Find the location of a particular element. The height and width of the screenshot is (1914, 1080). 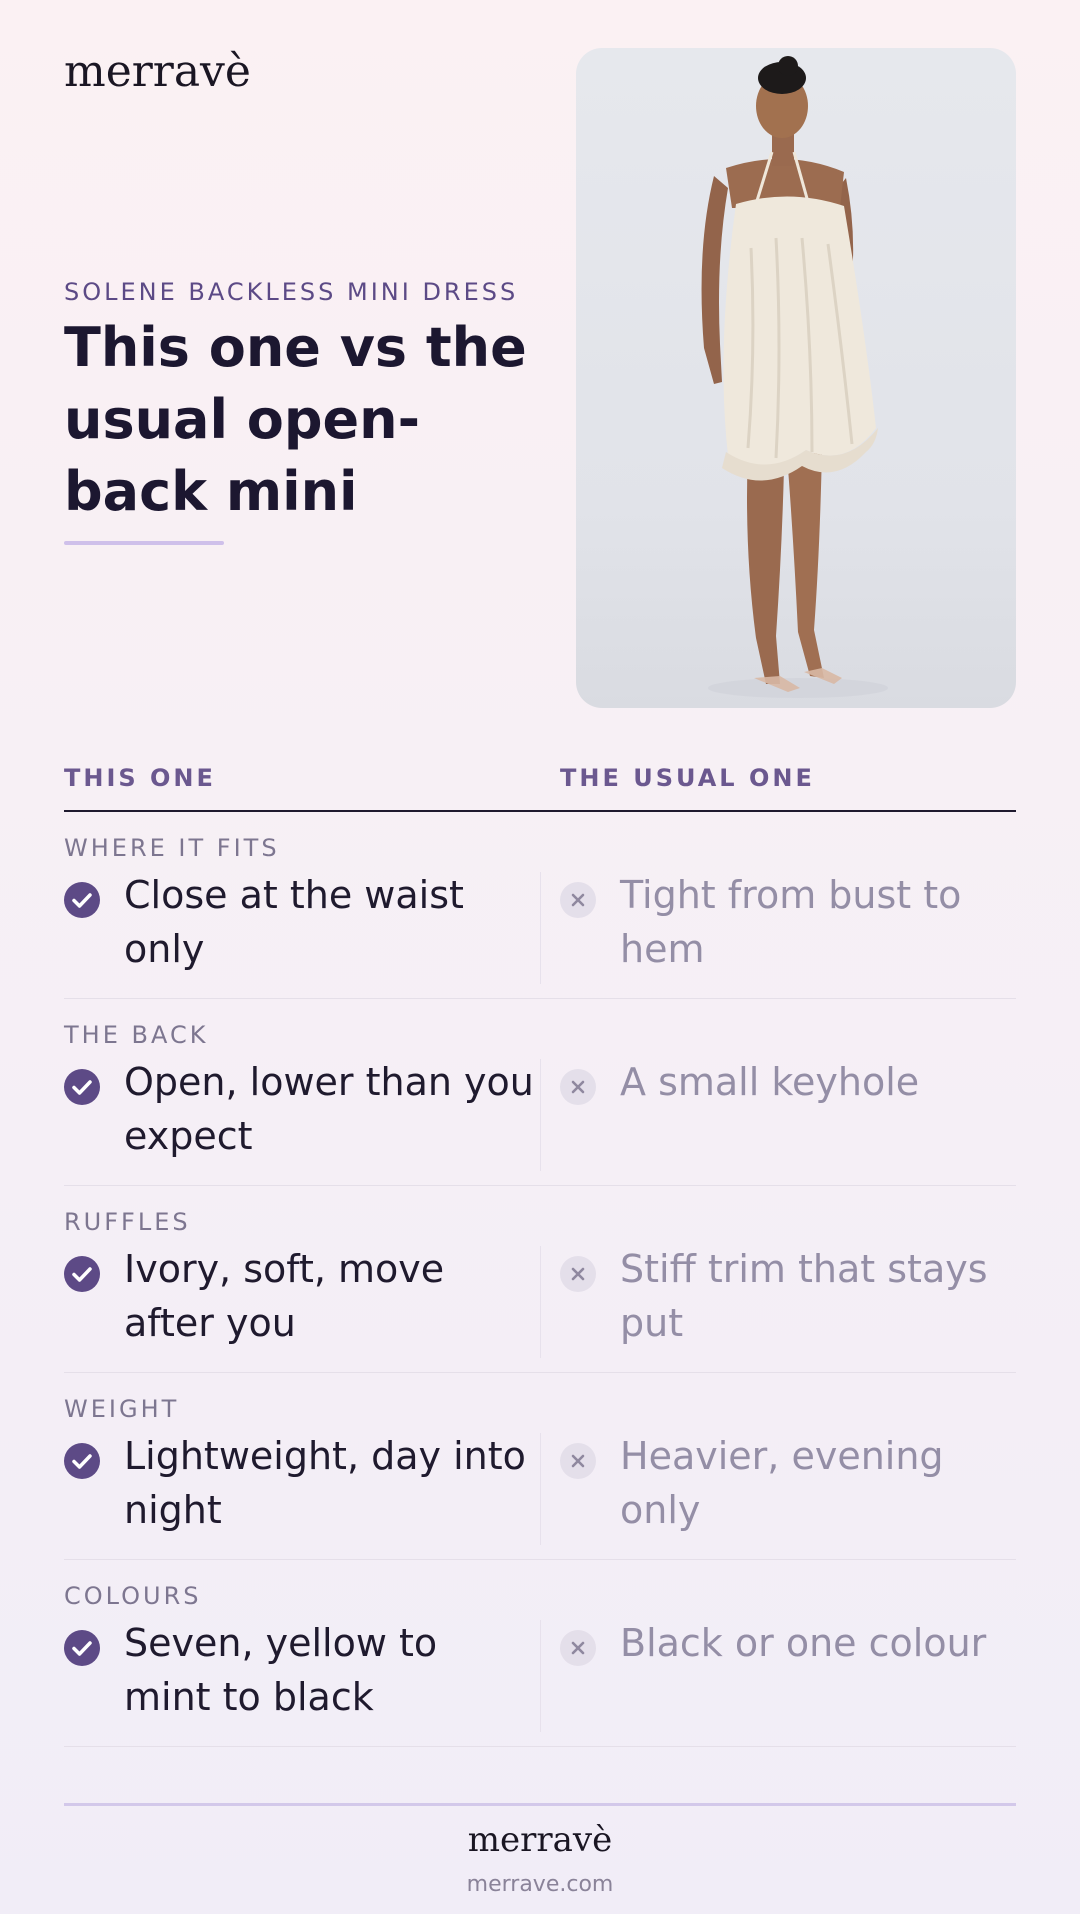

this-one-value: Open, lower than you expect is located at coordinates (329, 1109).